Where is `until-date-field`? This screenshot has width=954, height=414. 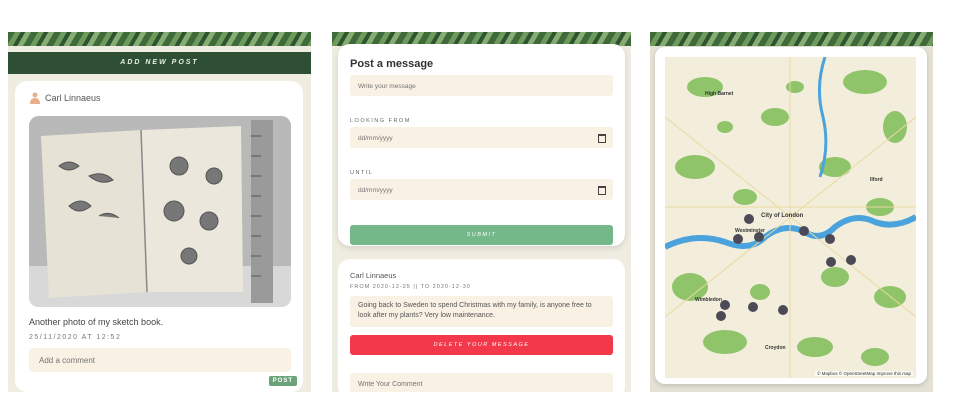
until-date-field is located at coordinates (481, 190).